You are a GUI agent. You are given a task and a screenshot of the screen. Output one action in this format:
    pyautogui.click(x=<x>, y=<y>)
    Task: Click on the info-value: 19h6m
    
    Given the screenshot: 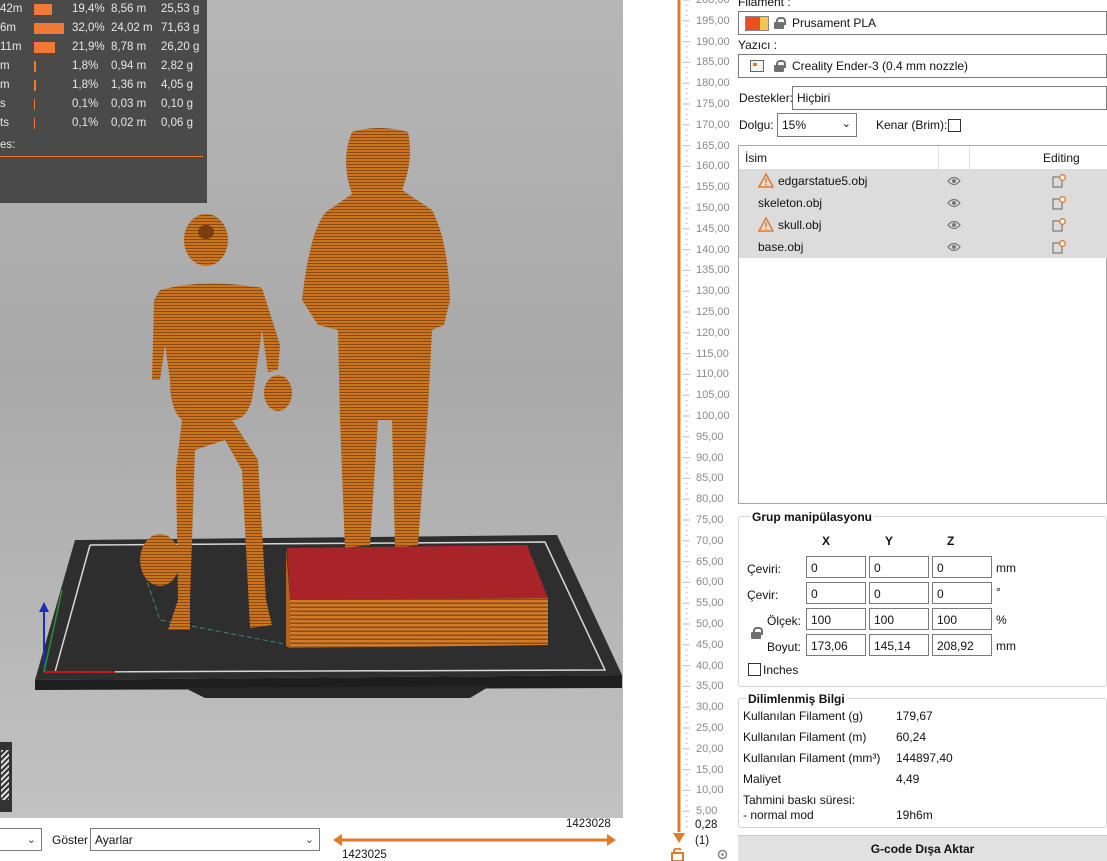 What is the action you would take?
    pyautogui.click(x=914, y=815)
    